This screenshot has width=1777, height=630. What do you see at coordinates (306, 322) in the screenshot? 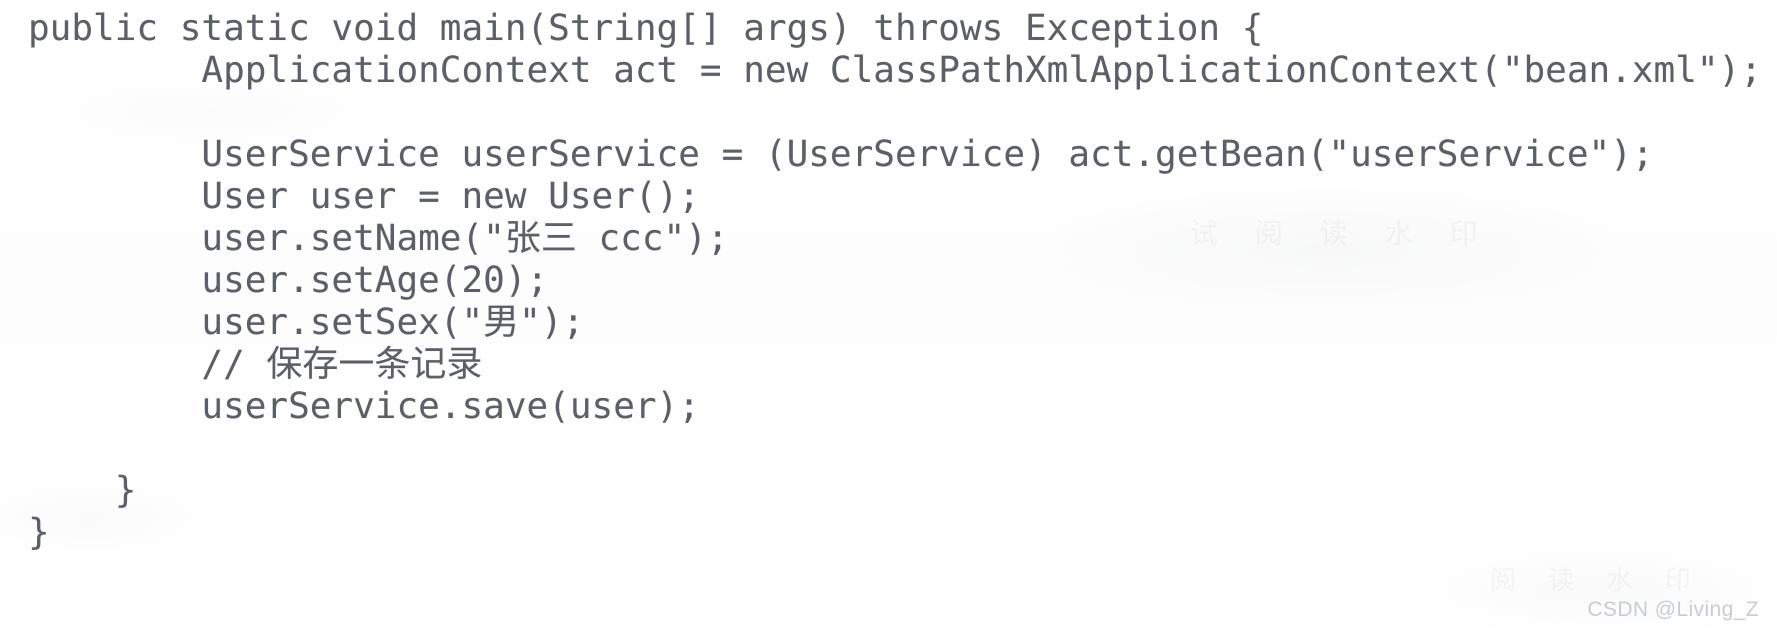
I see `code-line: user.setSex("男");` at bounding box center [306, 322].